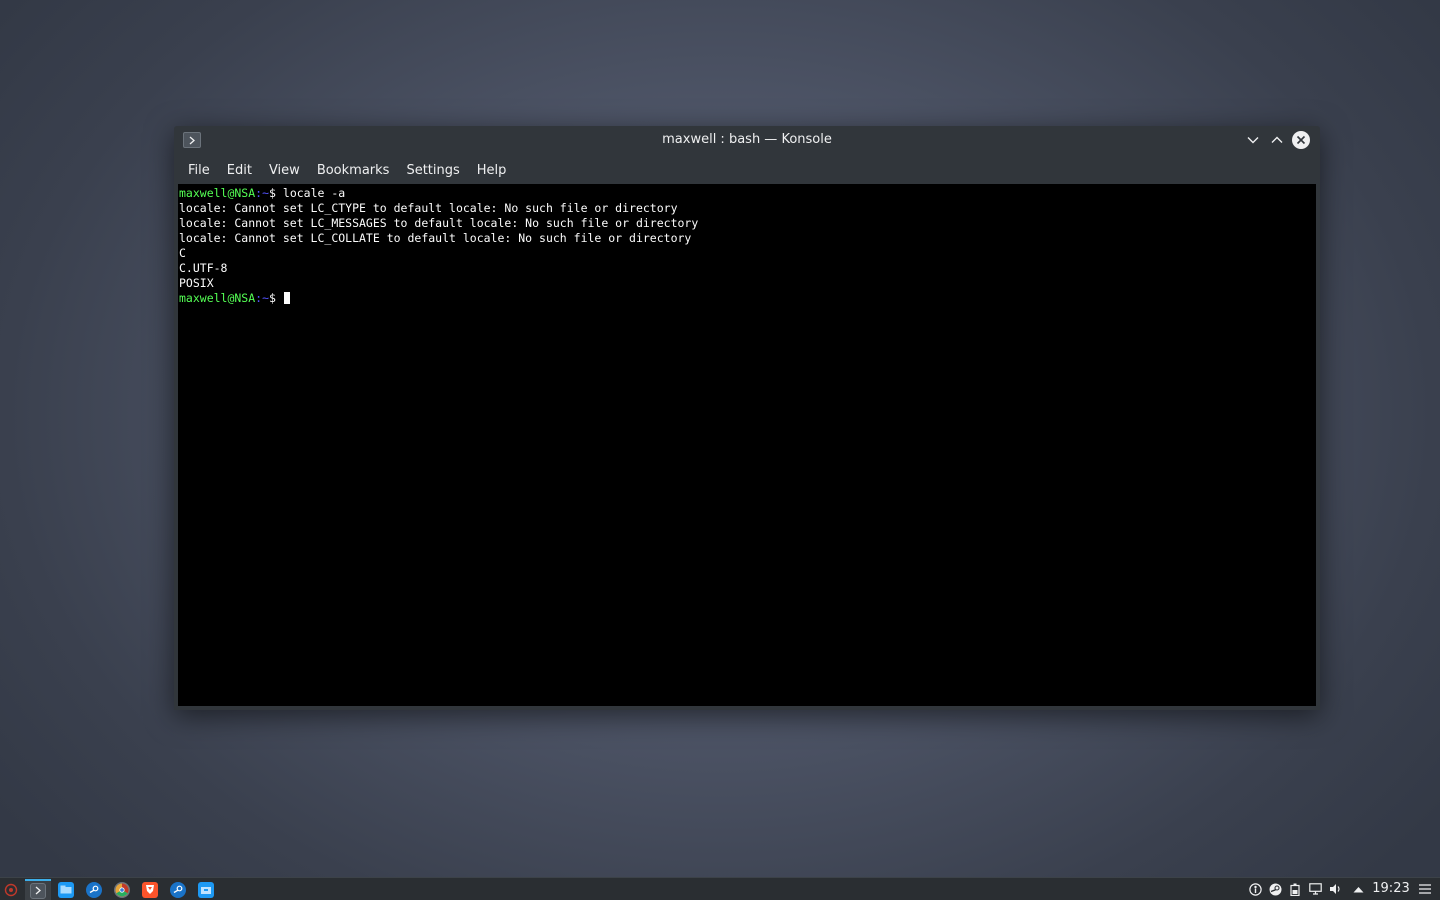 The width and height of the screenshot is (1440, 900). Describe the element at coordinates (432, 170) in the screenshot. I see `menu-settings: Settings` at that location.